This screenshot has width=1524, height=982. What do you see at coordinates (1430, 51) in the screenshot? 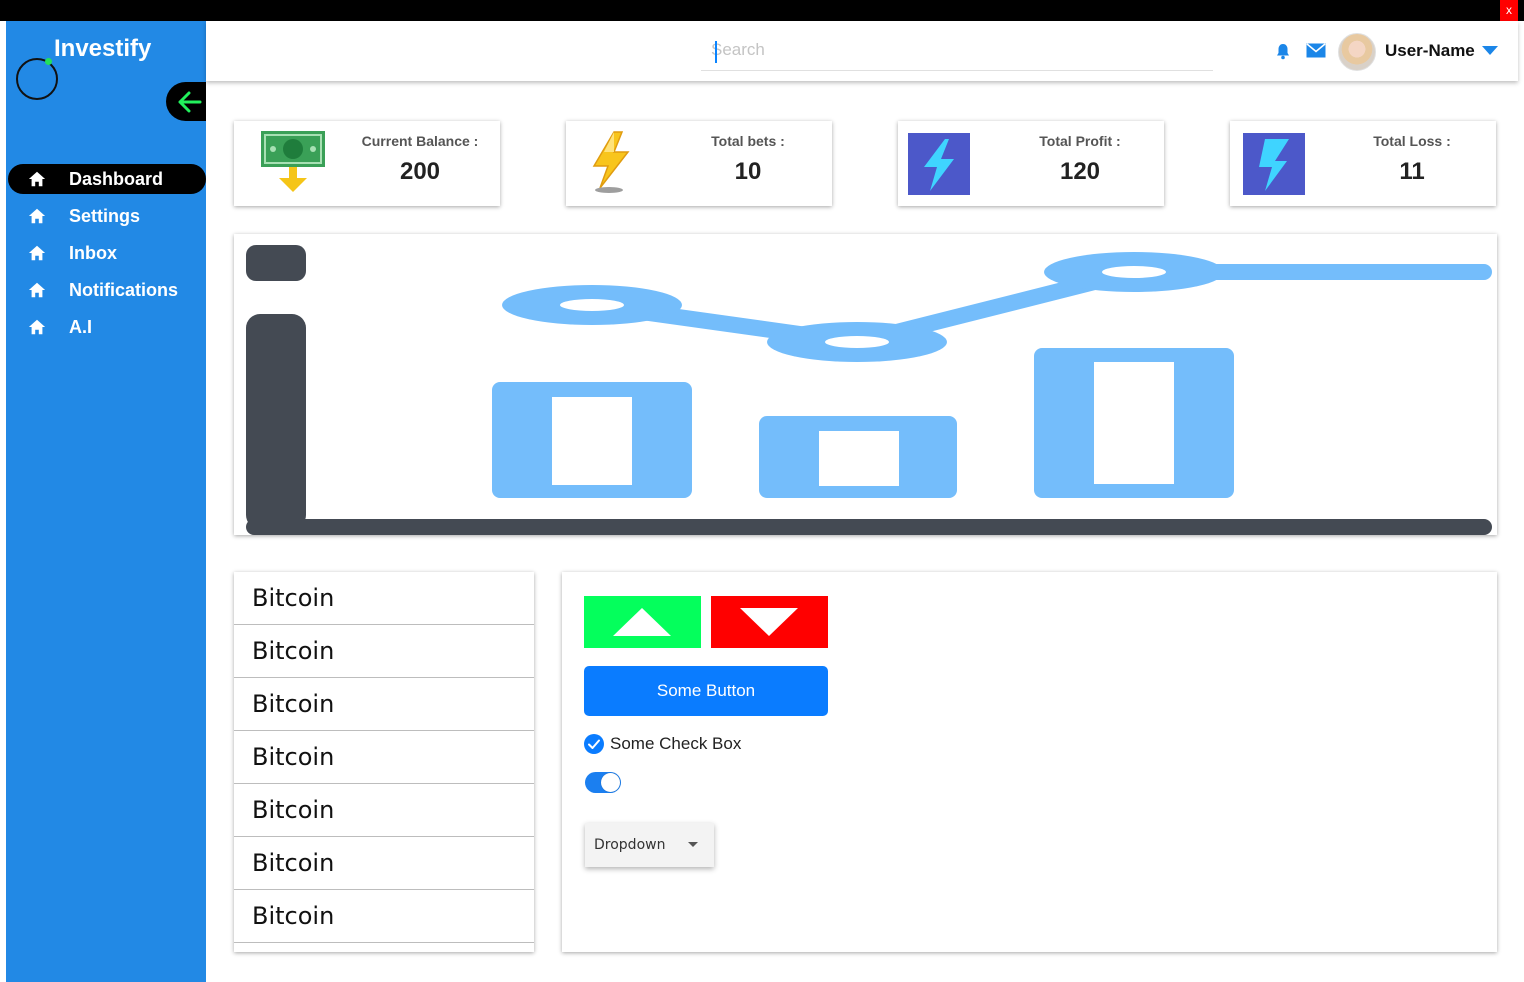
I see `username-label: User-Name` at bounding box center [1430, 51].